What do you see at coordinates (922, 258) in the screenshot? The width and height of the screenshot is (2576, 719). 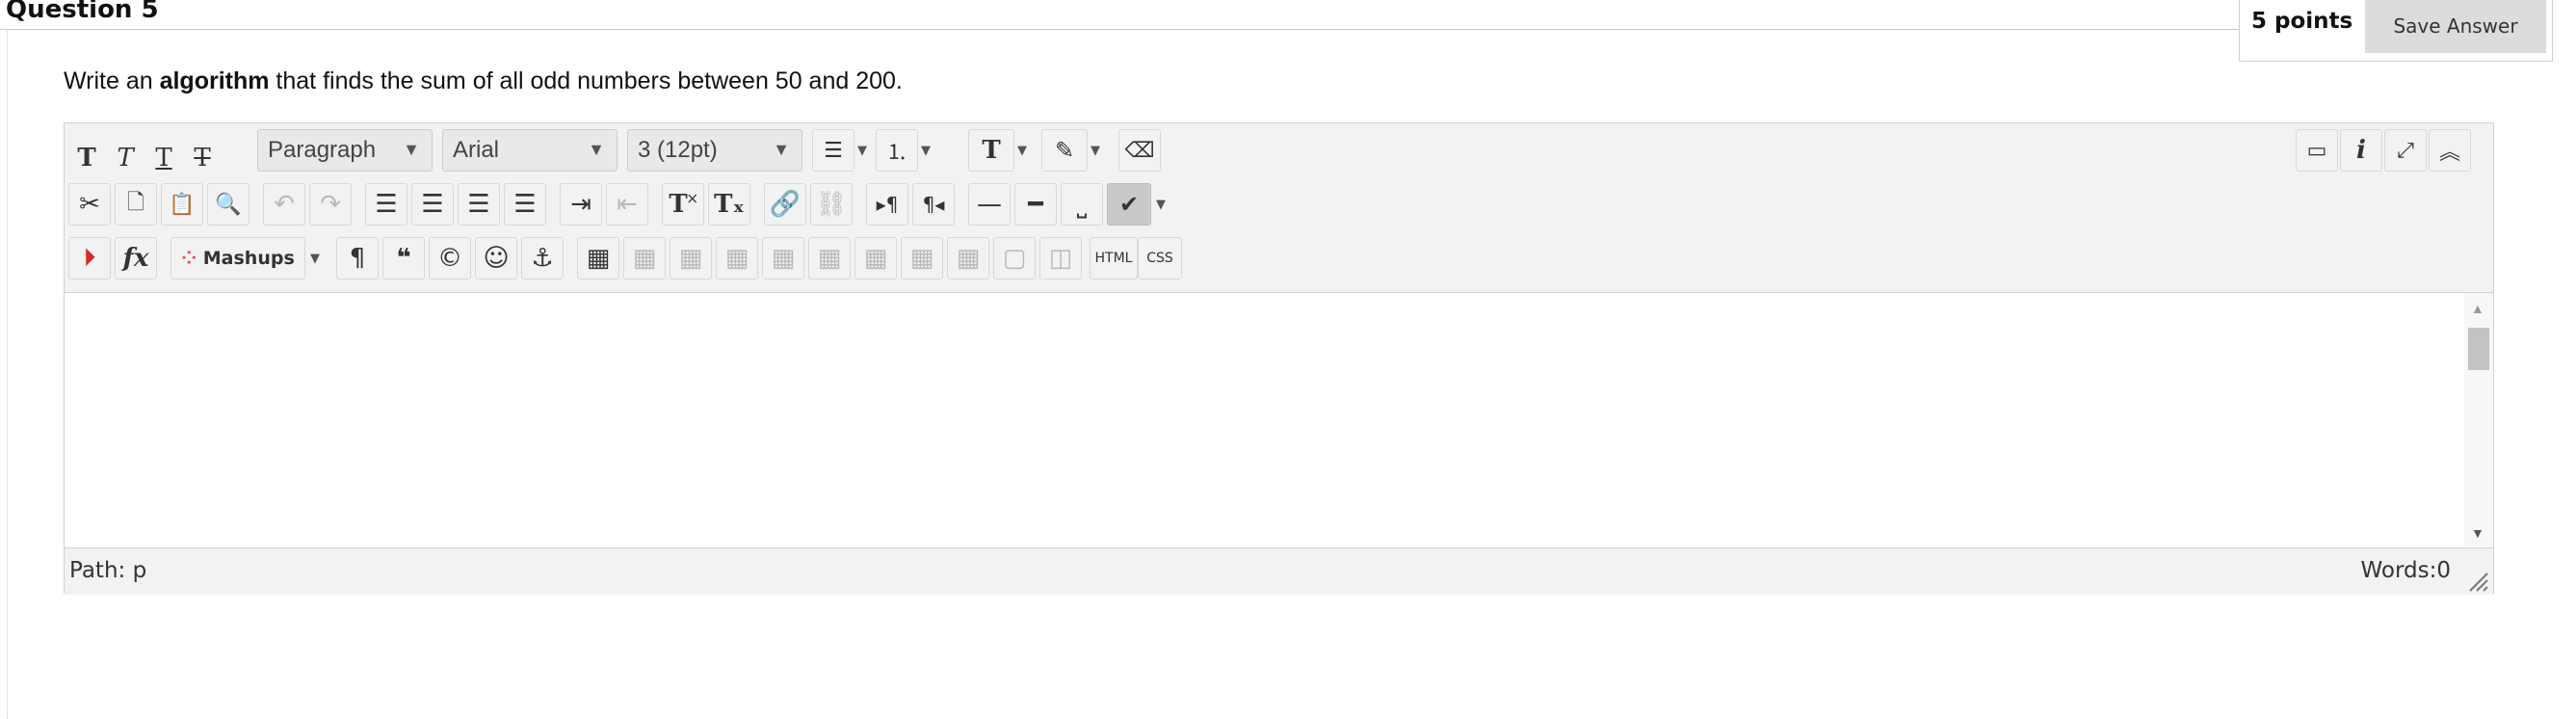 I see `table-split-cells-icon: ▦` at bounding box center [922, 258].